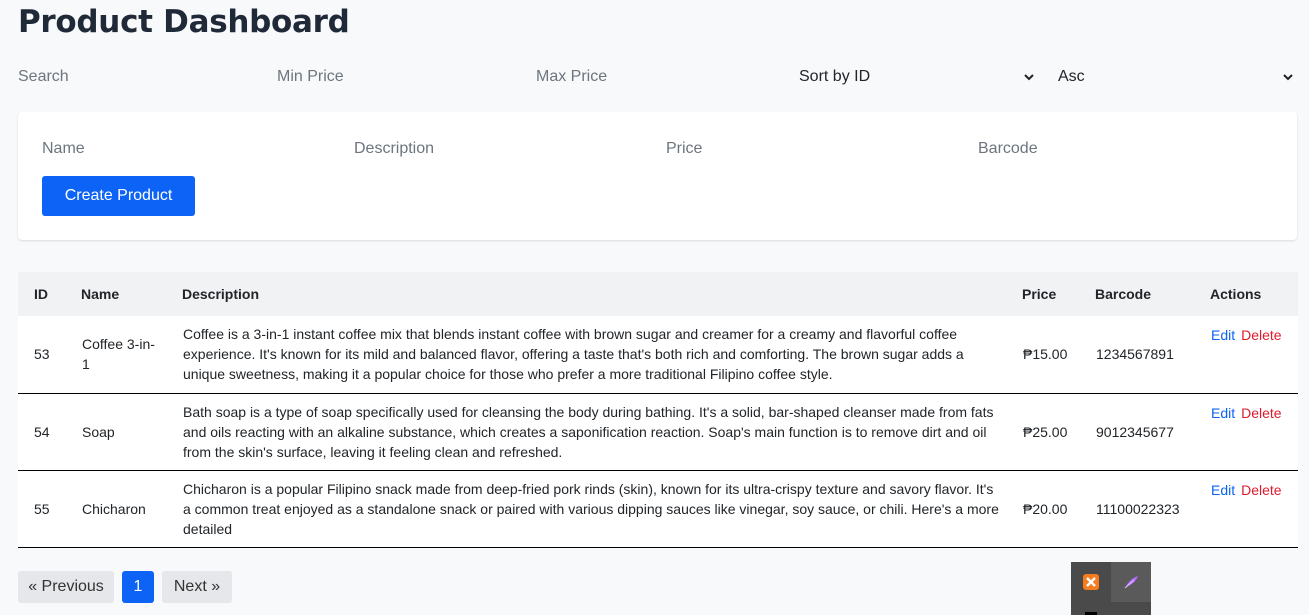 The image size is (1309, 615). What do you see at coordinates (1123, 294) in the screenshot?
I see `header-barcode: Barcode` at bounding box center [1123, 294].